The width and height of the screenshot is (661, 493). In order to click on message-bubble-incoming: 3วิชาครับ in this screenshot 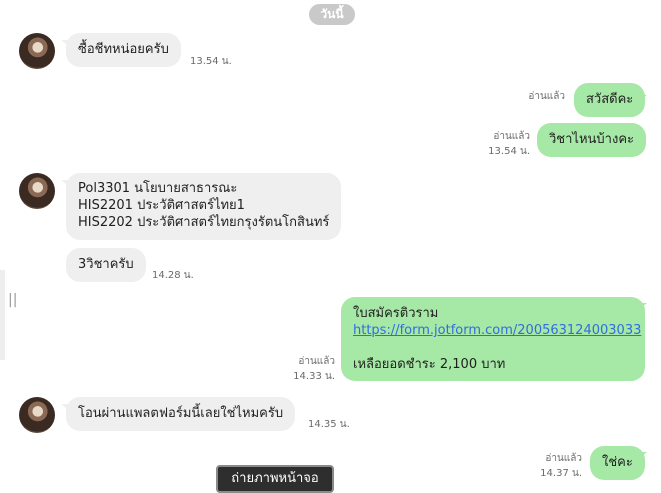, I will do `click(106, 265)`.